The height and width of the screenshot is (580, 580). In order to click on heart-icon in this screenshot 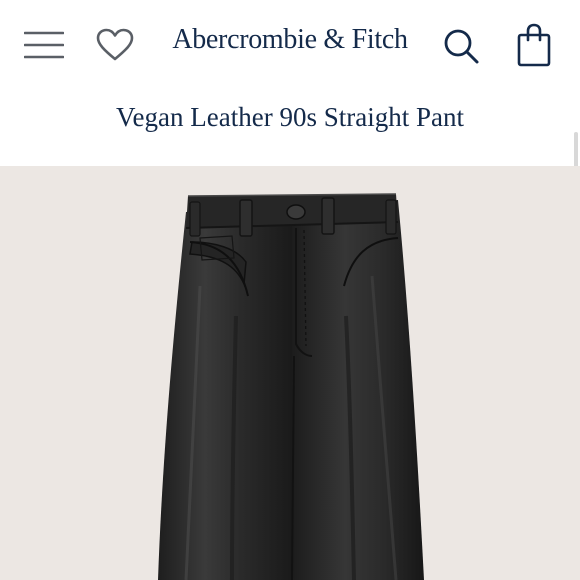, I will do `click(115, 45)`.